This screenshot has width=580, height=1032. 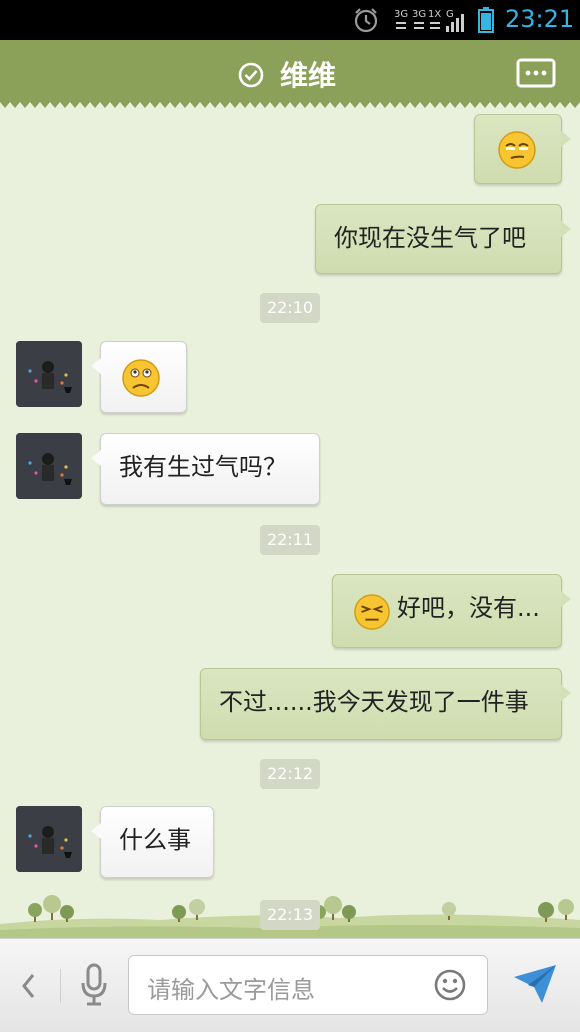 I want to click on header-title-group: 维维, so click(x=290, y=71).